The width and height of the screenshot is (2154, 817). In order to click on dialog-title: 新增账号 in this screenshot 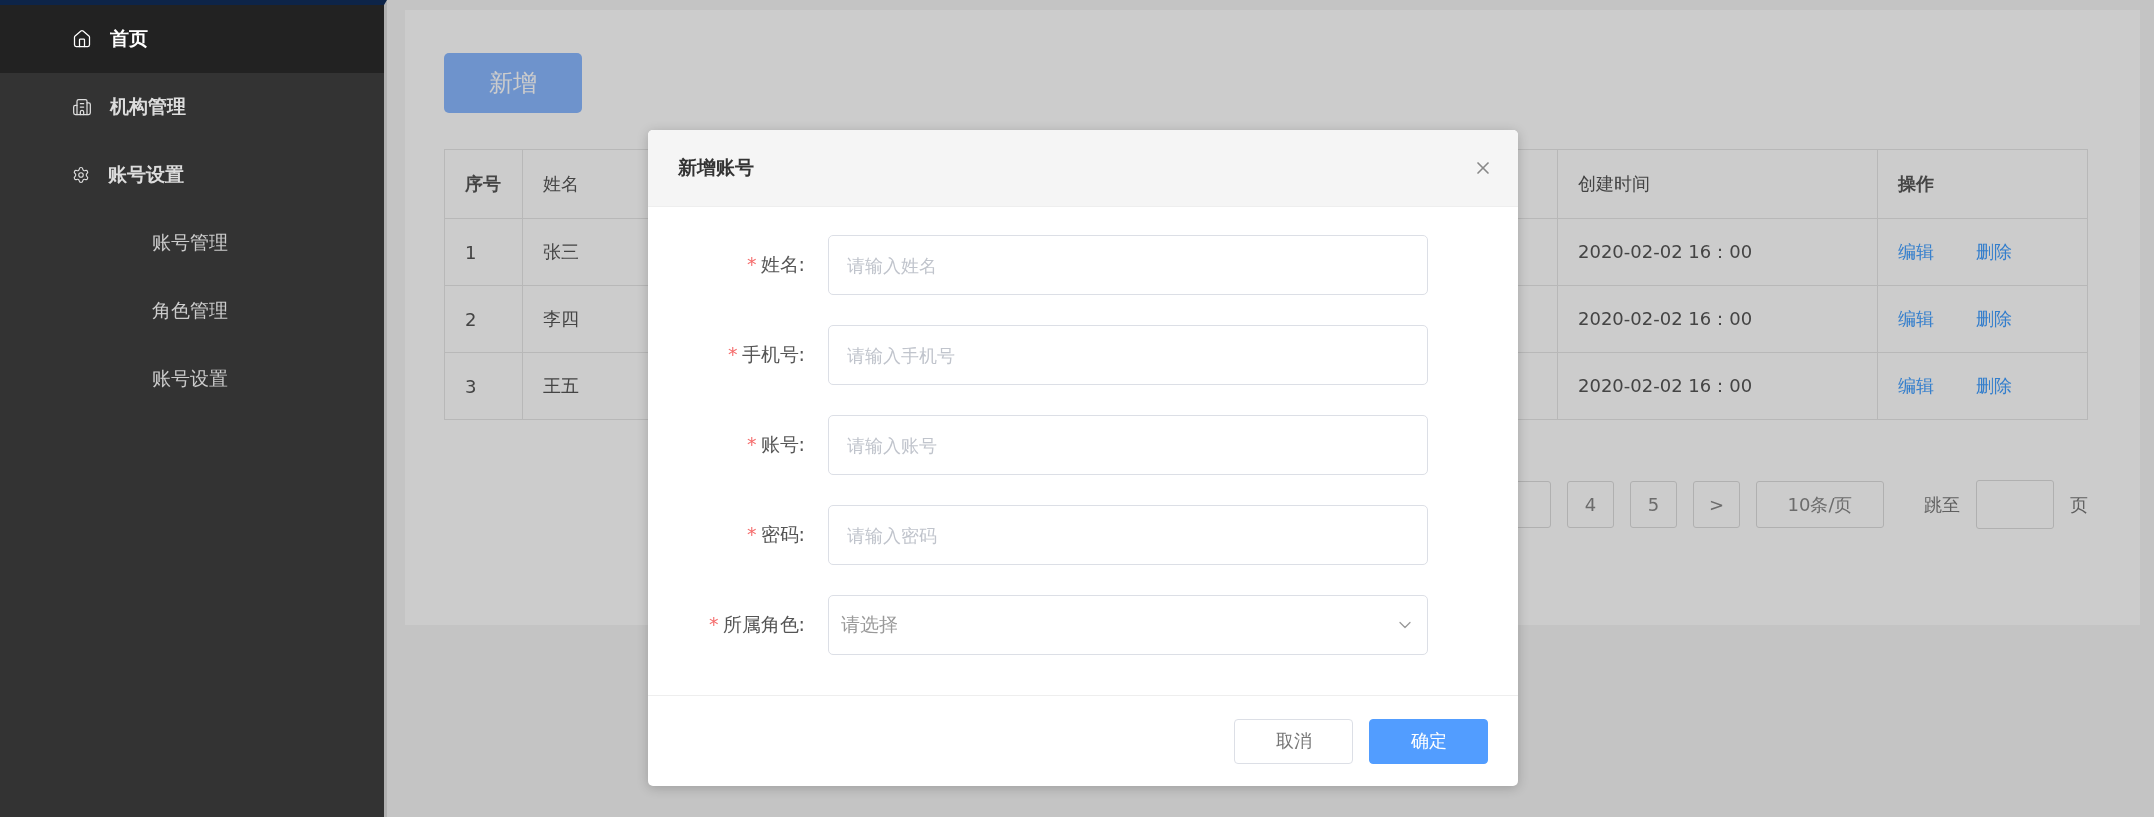, I will do `click(716, 167)`.